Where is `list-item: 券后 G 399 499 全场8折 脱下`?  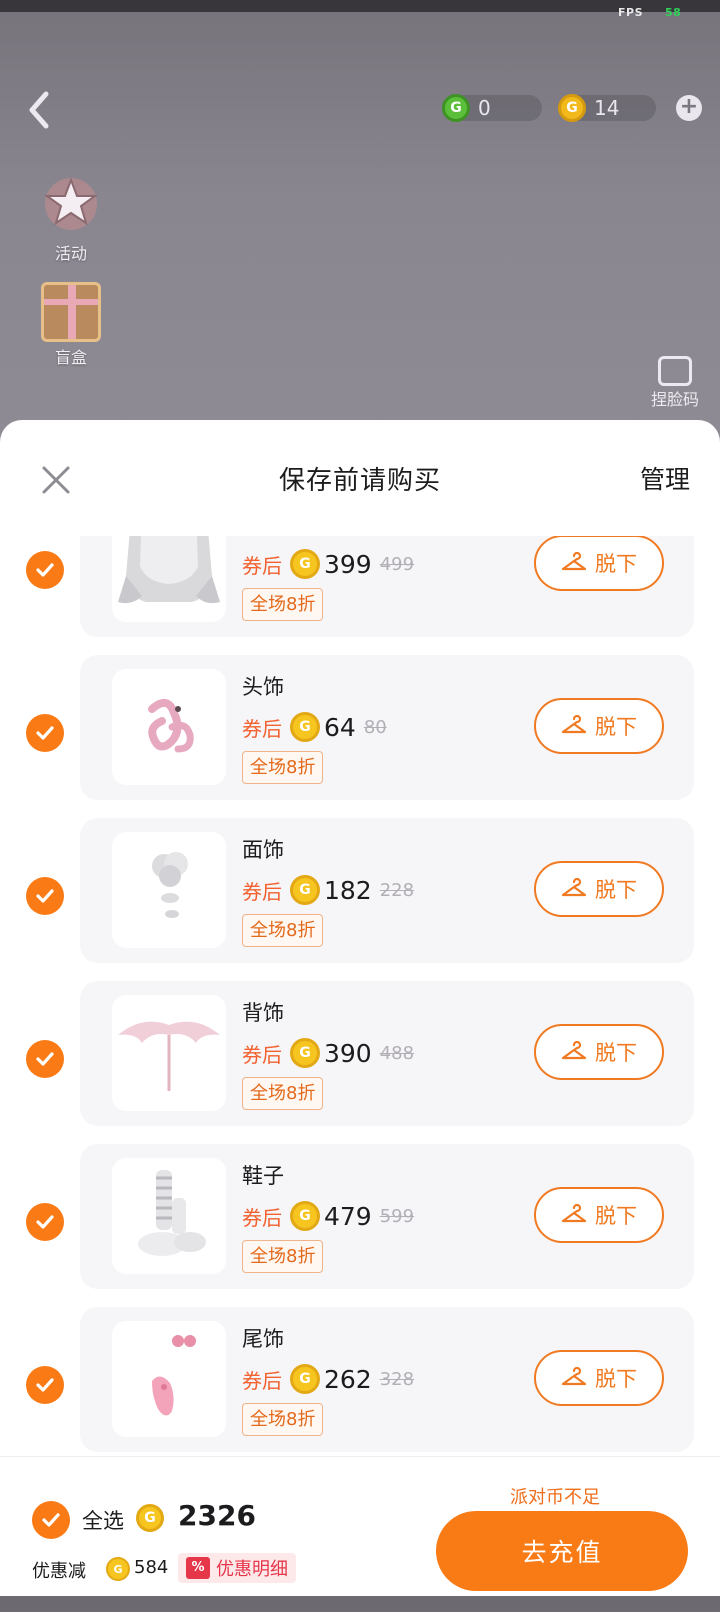
list-item: 券后 G 399 499 全场8折 脱下 is located at coordinates (360, 595).